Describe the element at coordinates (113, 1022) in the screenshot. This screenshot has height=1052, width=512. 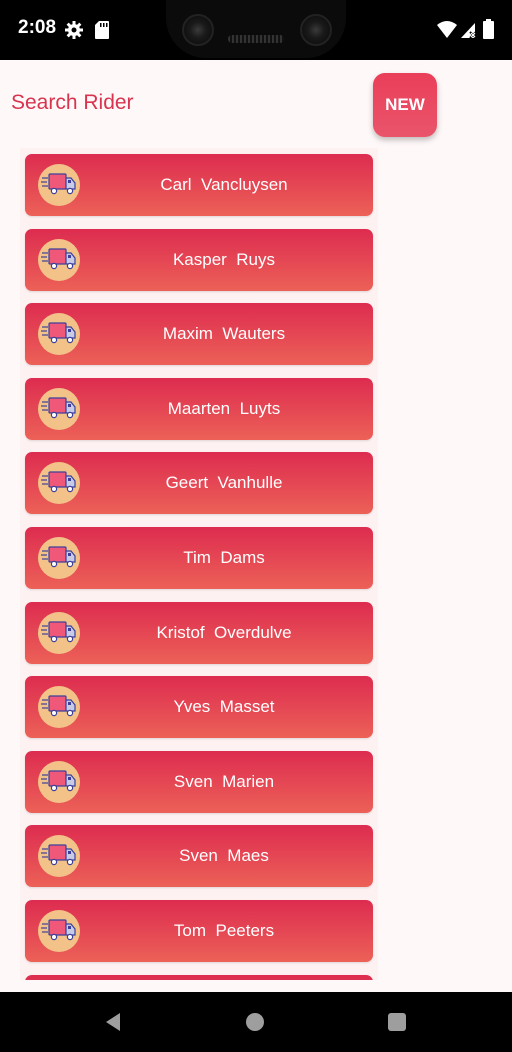
I see `back-icon` at that location.